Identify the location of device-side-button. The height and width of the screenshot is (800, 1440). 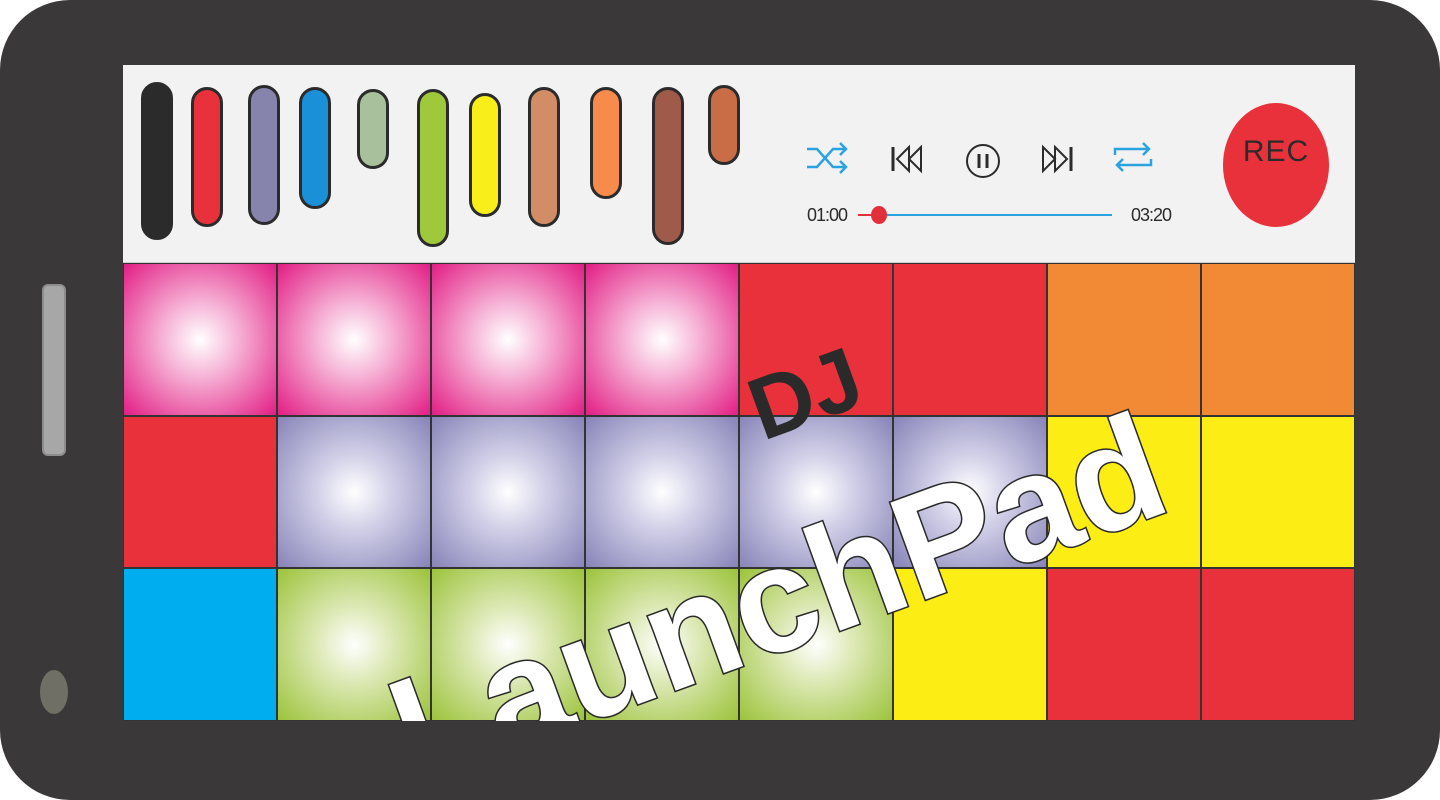
(54, 370).